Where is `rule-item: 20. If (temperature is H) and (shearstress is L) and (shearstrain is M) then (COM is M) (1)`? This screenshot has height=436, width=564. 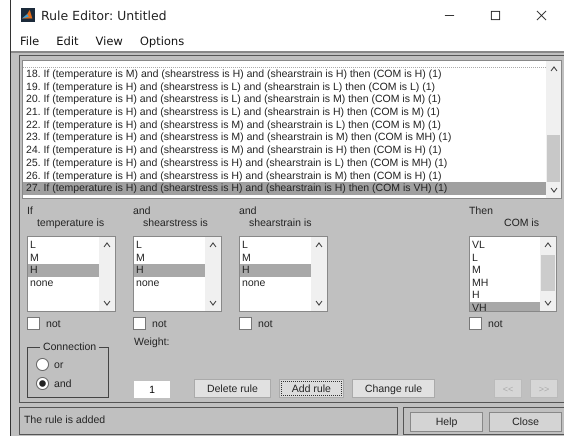 rule-item: 20. If (temperature is H) and (shearstress is L) and (shearstrain is M) then (COM is M) (1) is located at coordinates (284, 99).